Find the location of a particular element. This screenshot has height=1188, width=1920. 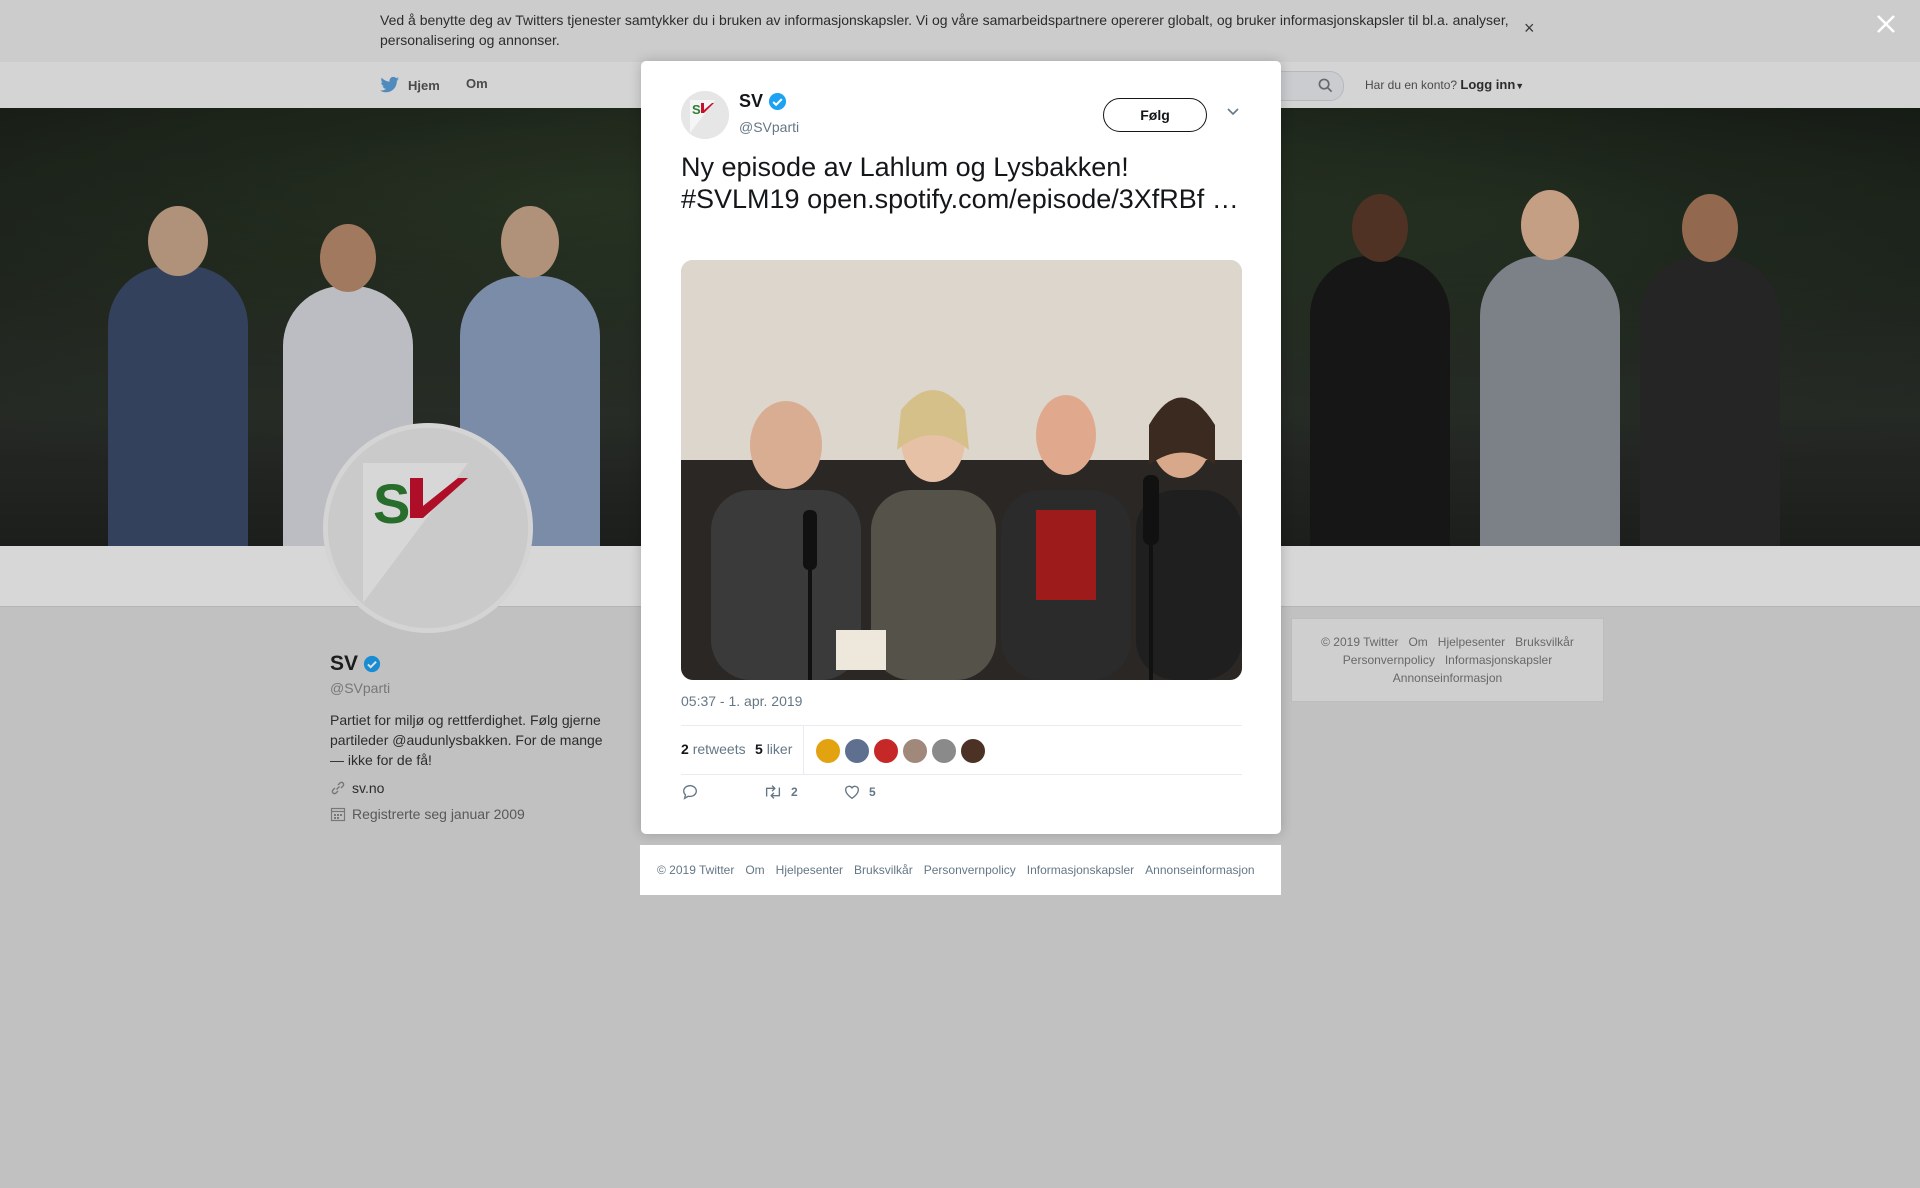

tweet-stats: 2 retweets 5 liker is located at coordinates (961, 750).